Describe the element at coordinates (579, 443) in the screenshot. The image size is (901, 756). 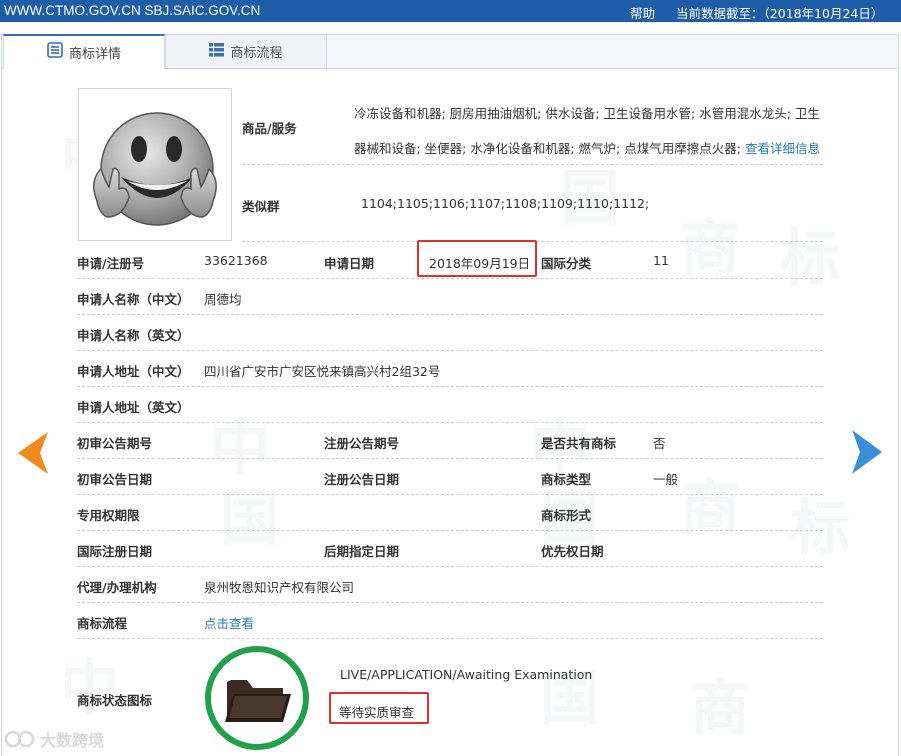
I see `shared-mark-label: 是否共有商标` at that location.